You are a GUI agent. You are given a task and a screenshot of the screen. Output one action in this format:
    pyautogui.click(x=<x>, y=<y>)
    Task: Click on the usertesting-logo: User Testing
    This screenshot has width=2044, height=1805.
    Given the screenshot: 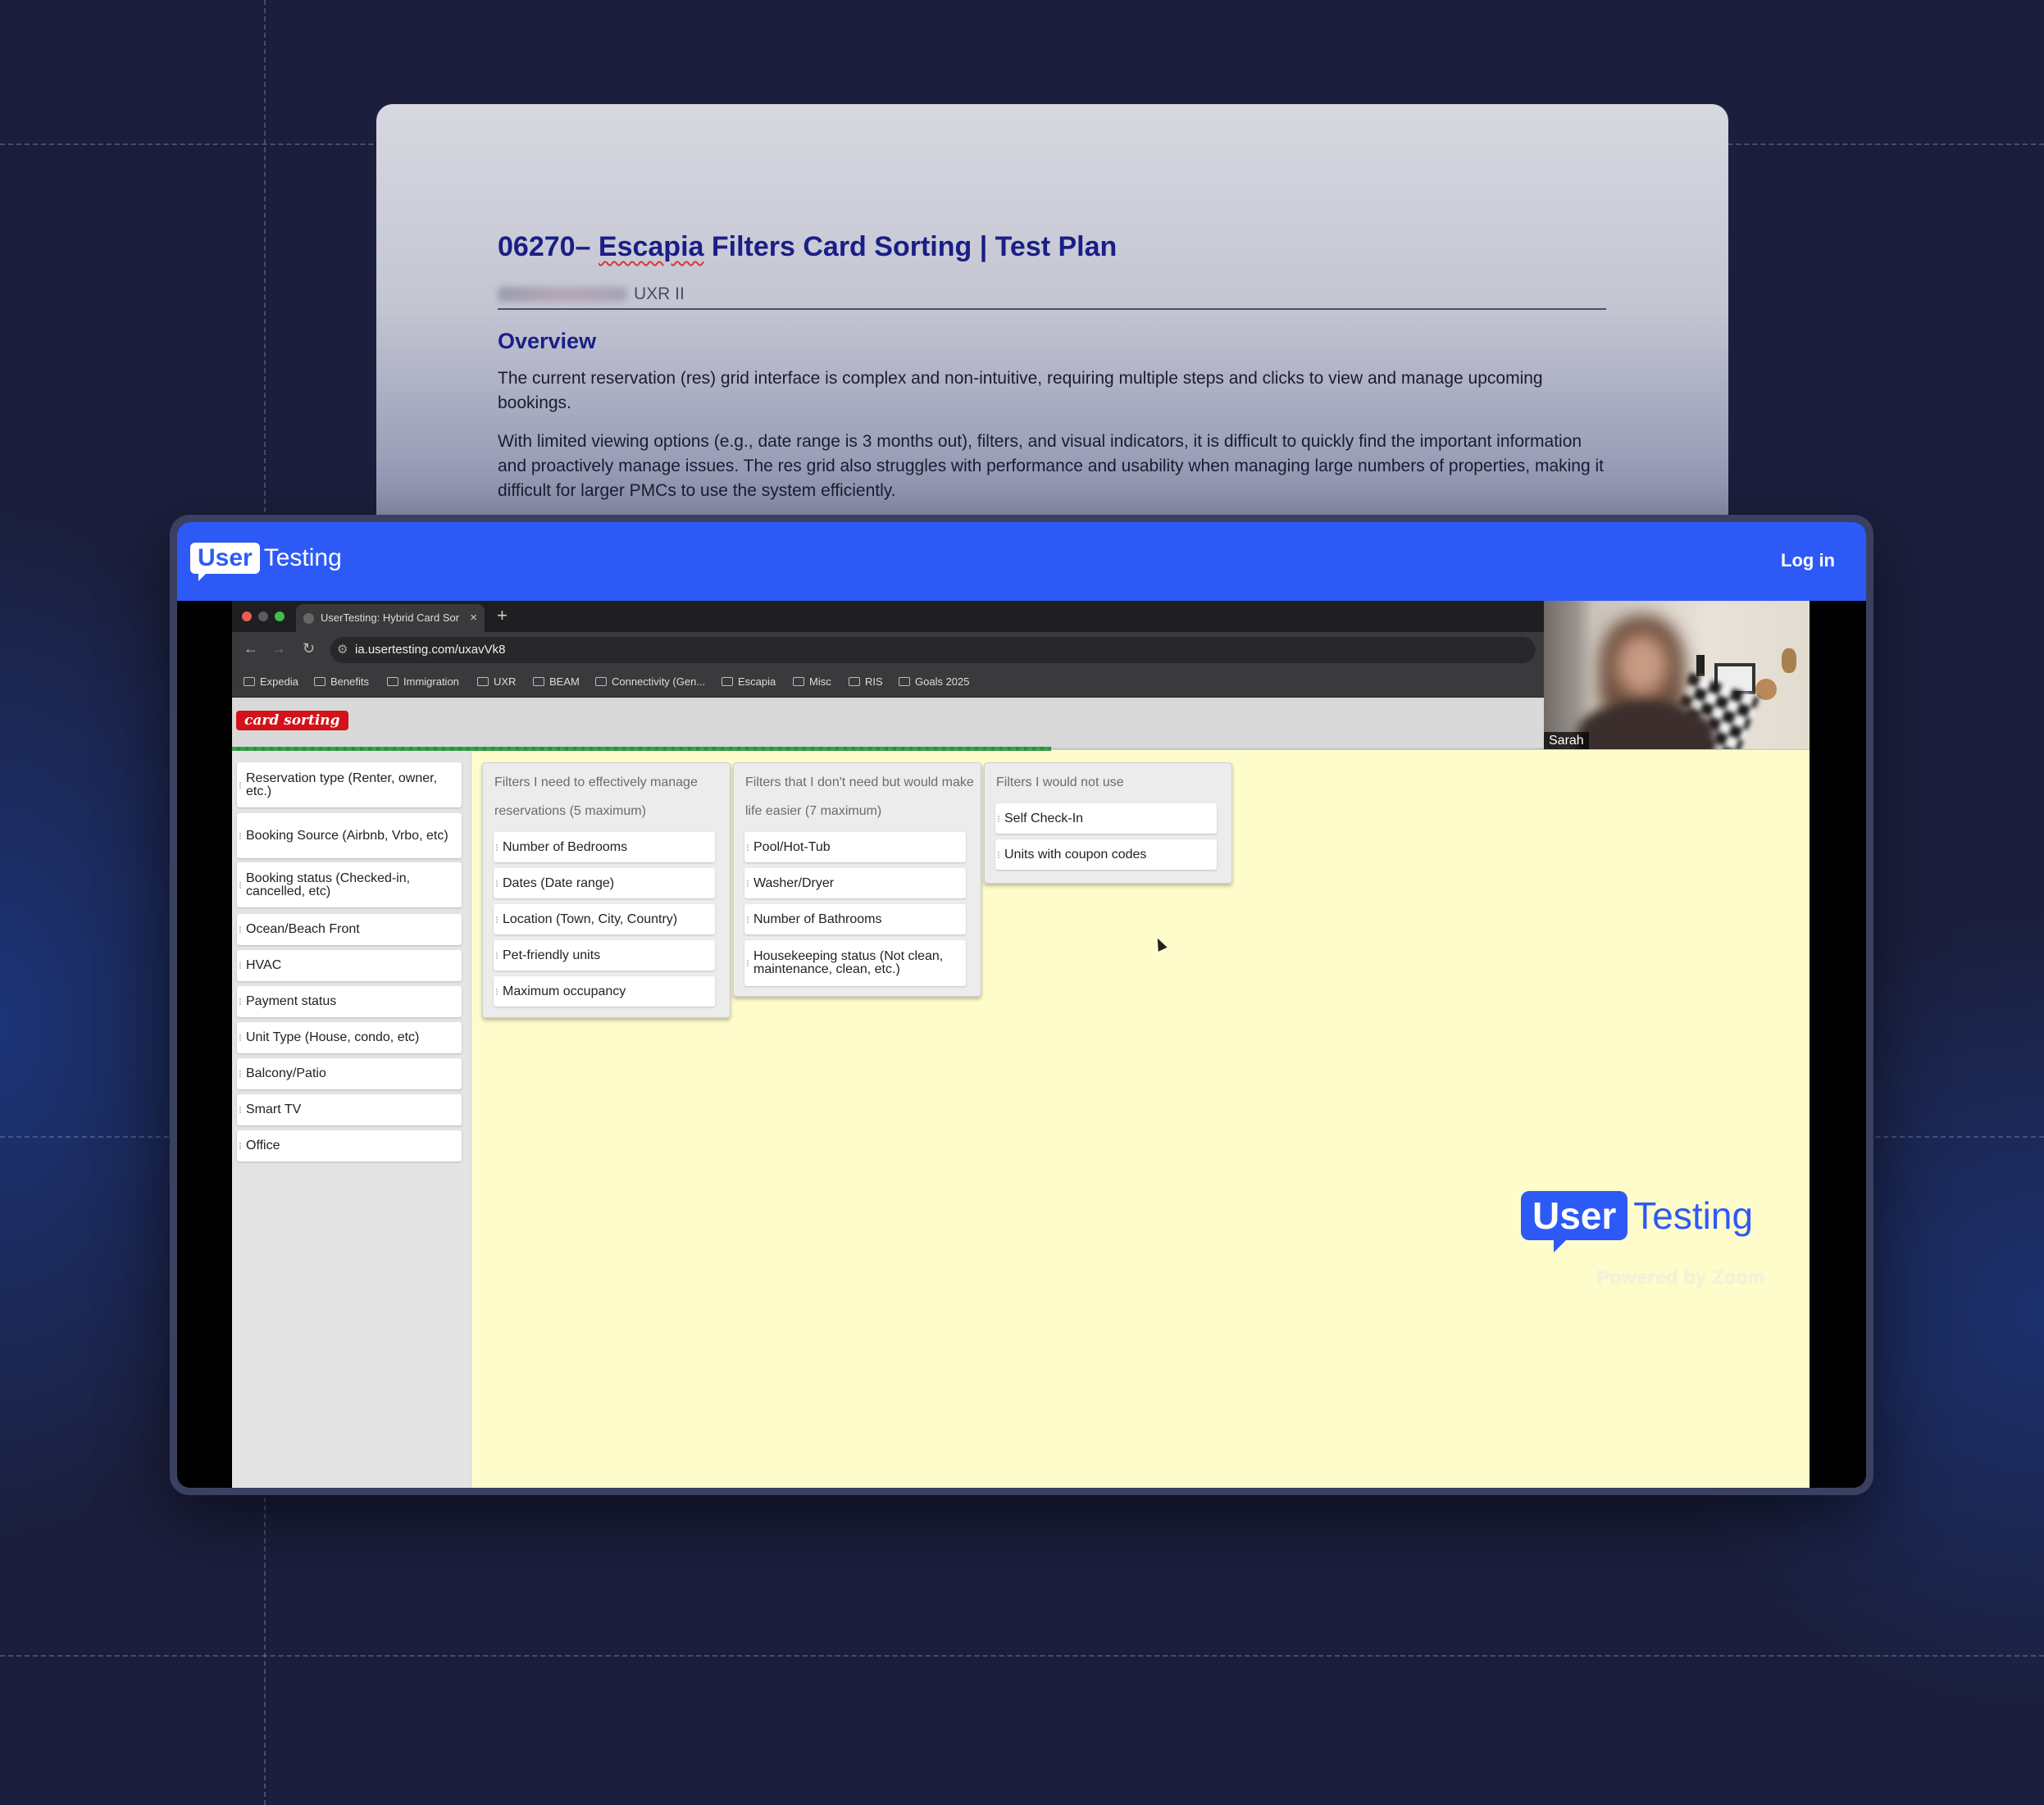 What is the action you would take?
    pyautogui.click(x=266, y=562)
    